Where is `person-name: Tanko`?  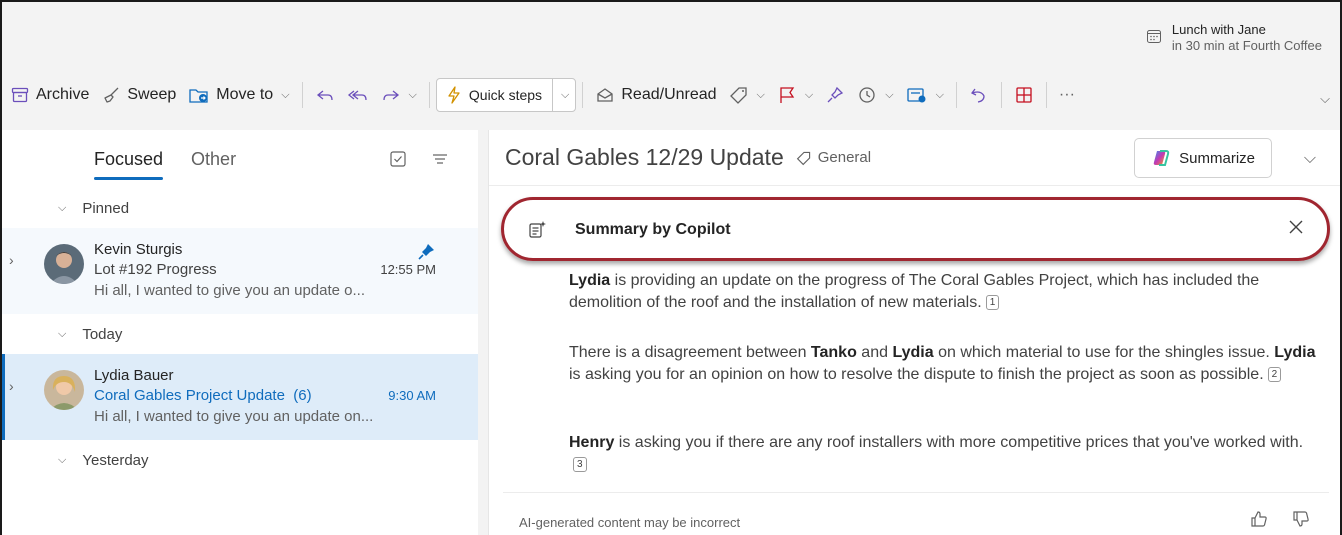 person-name: Tanko is located at coordinates (833, 352).